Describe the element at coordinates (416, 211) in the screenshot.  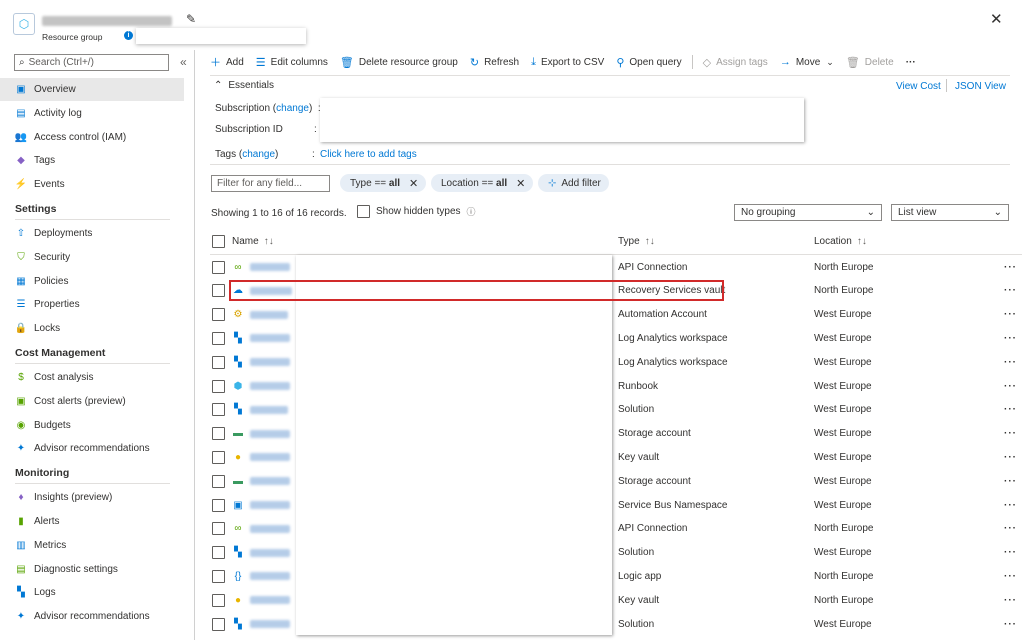
I see `show-hidden-types: Show hidden types ⓘ` at that location.